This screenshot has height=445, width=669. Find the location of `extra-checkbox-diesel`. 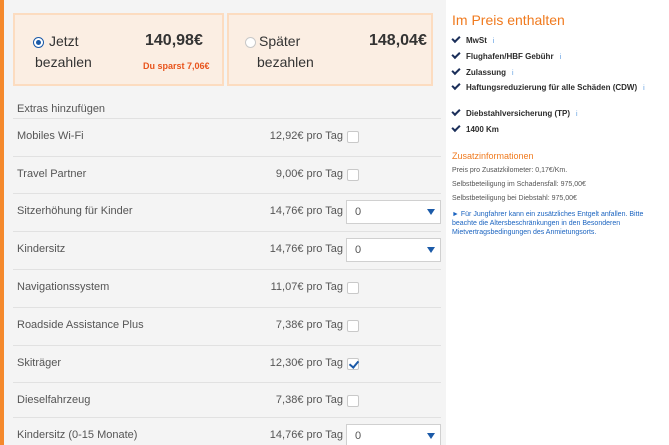

extra-checkbox-diesel is located at coordinates (353, 401).